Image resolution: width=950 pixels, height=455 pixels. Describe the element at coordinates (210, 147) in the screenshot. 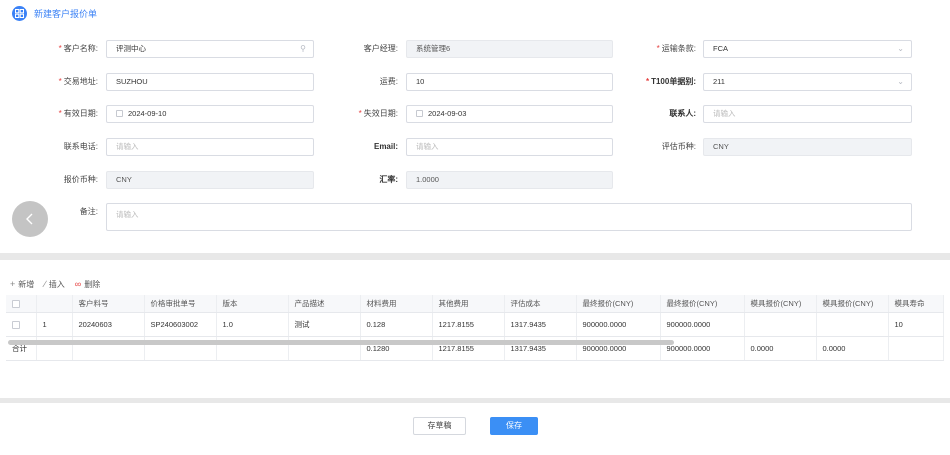

I see `phone-input: 请输入` at that location.